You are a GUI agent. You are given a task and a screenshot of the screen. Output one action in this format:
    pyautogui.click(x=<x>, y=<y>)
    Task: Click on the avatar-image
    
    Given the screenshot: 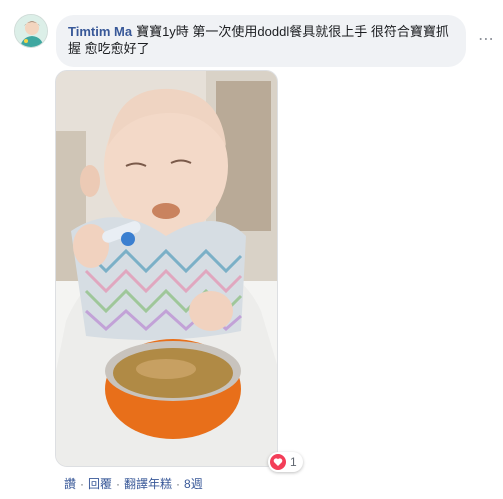 What is the action you would take?
    pyautogui.click(x=31, y=31)
    